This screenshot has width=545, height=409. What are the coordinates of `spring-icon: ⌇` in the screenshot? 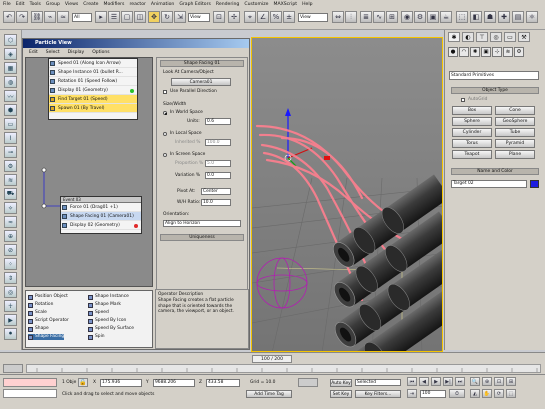 It's located at (10, 138).